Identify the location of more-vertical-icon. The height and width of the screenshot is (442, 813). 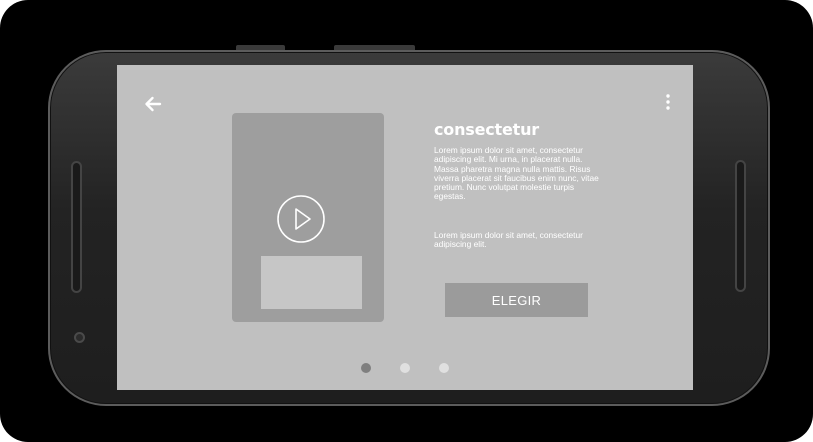
(668, 103).